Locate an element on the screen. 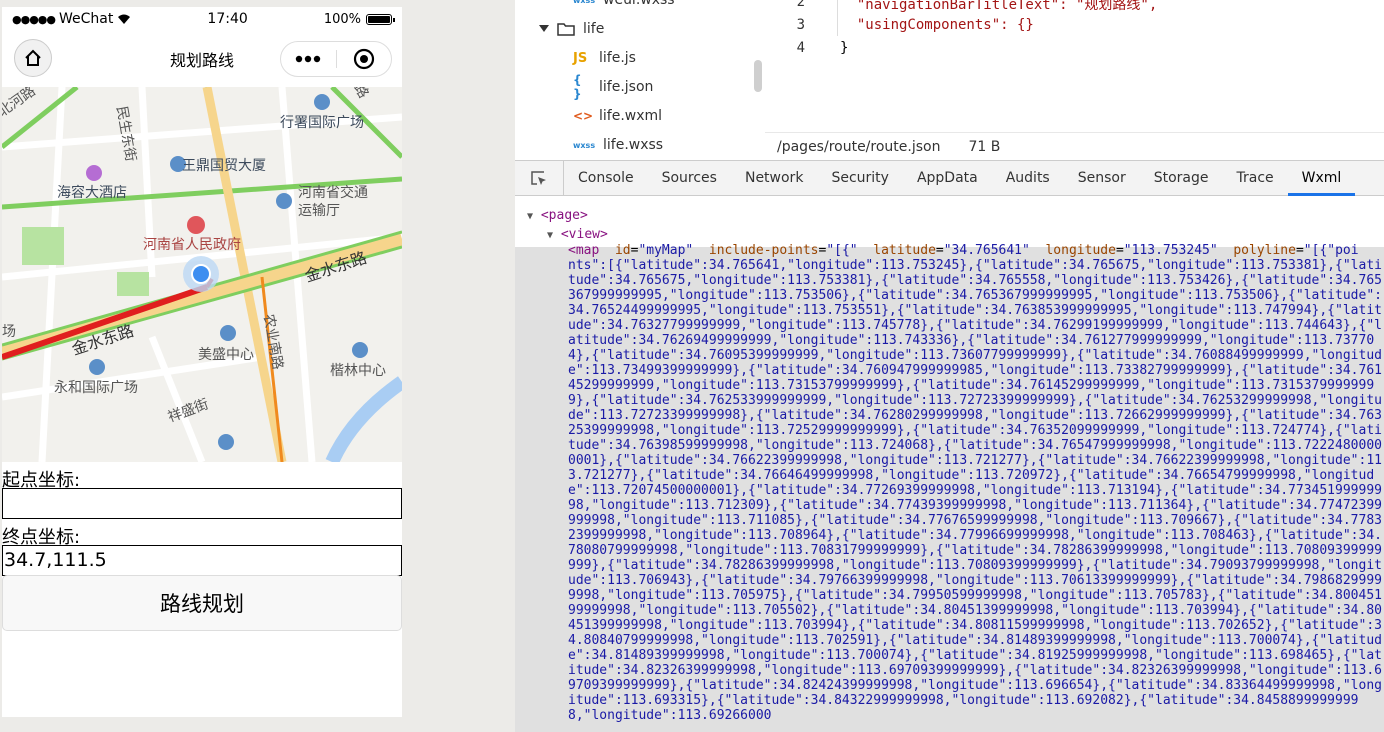  battery-percent: 100% is located at coordinates (342, 19).